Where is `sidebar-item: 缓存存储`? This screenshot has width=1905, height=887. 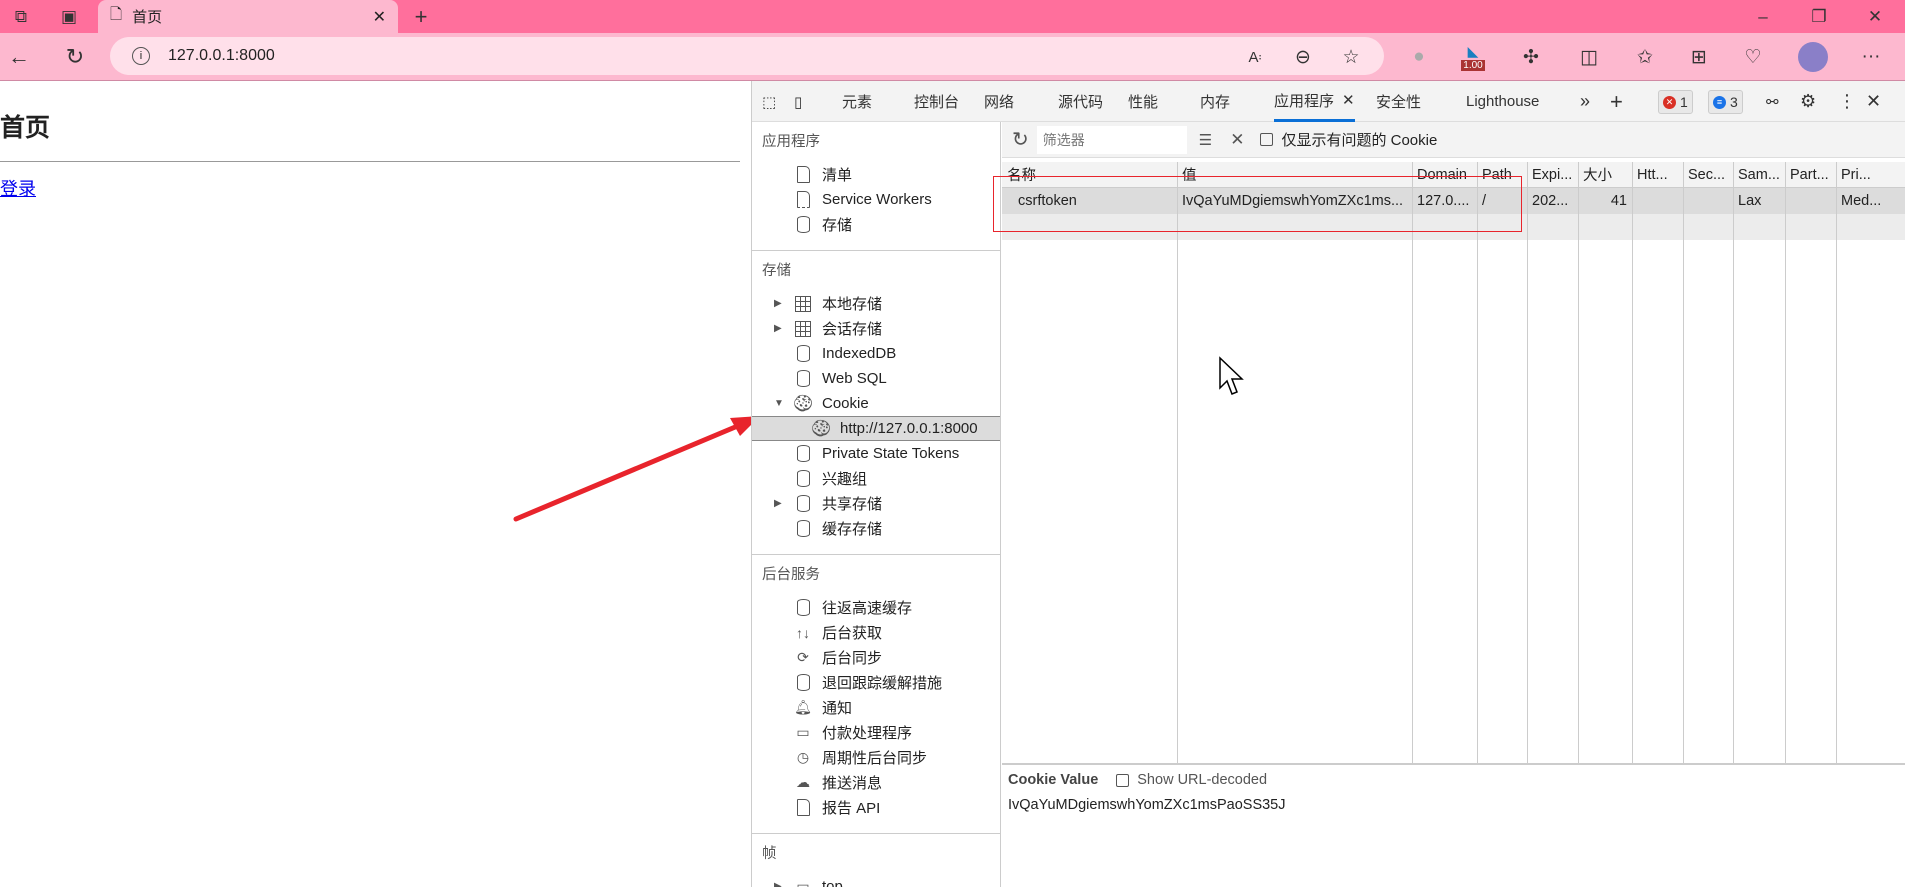 sidebar-item: 缓存存储 is located at coordinates (876, 528).